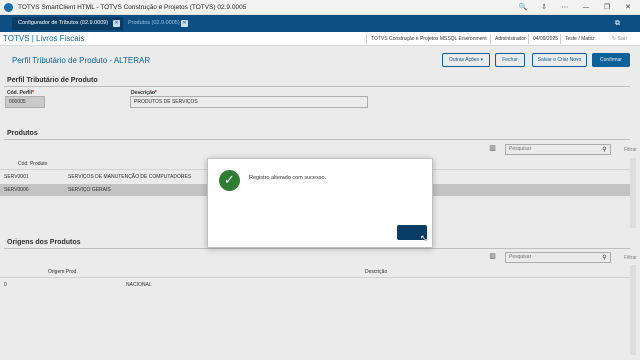 The height and width of the screenshot is (360, 640). I want to click on date-label: 04/09/2025, so click(545, 39).